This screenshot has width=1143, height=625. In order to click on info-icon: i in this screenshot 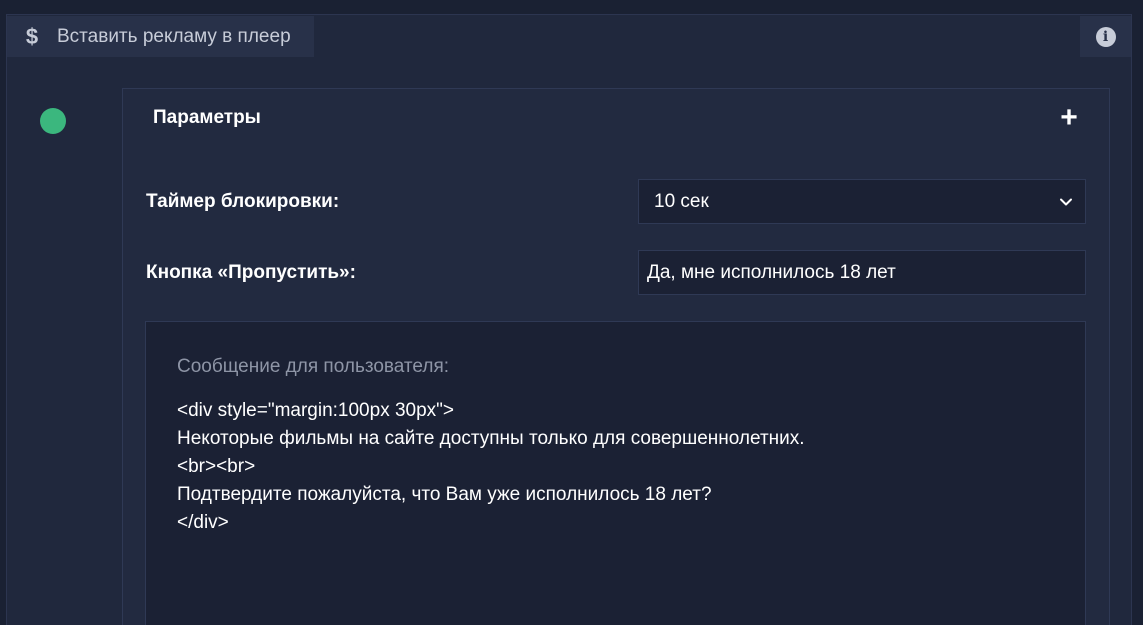, I will do `click(1105, 36)`.